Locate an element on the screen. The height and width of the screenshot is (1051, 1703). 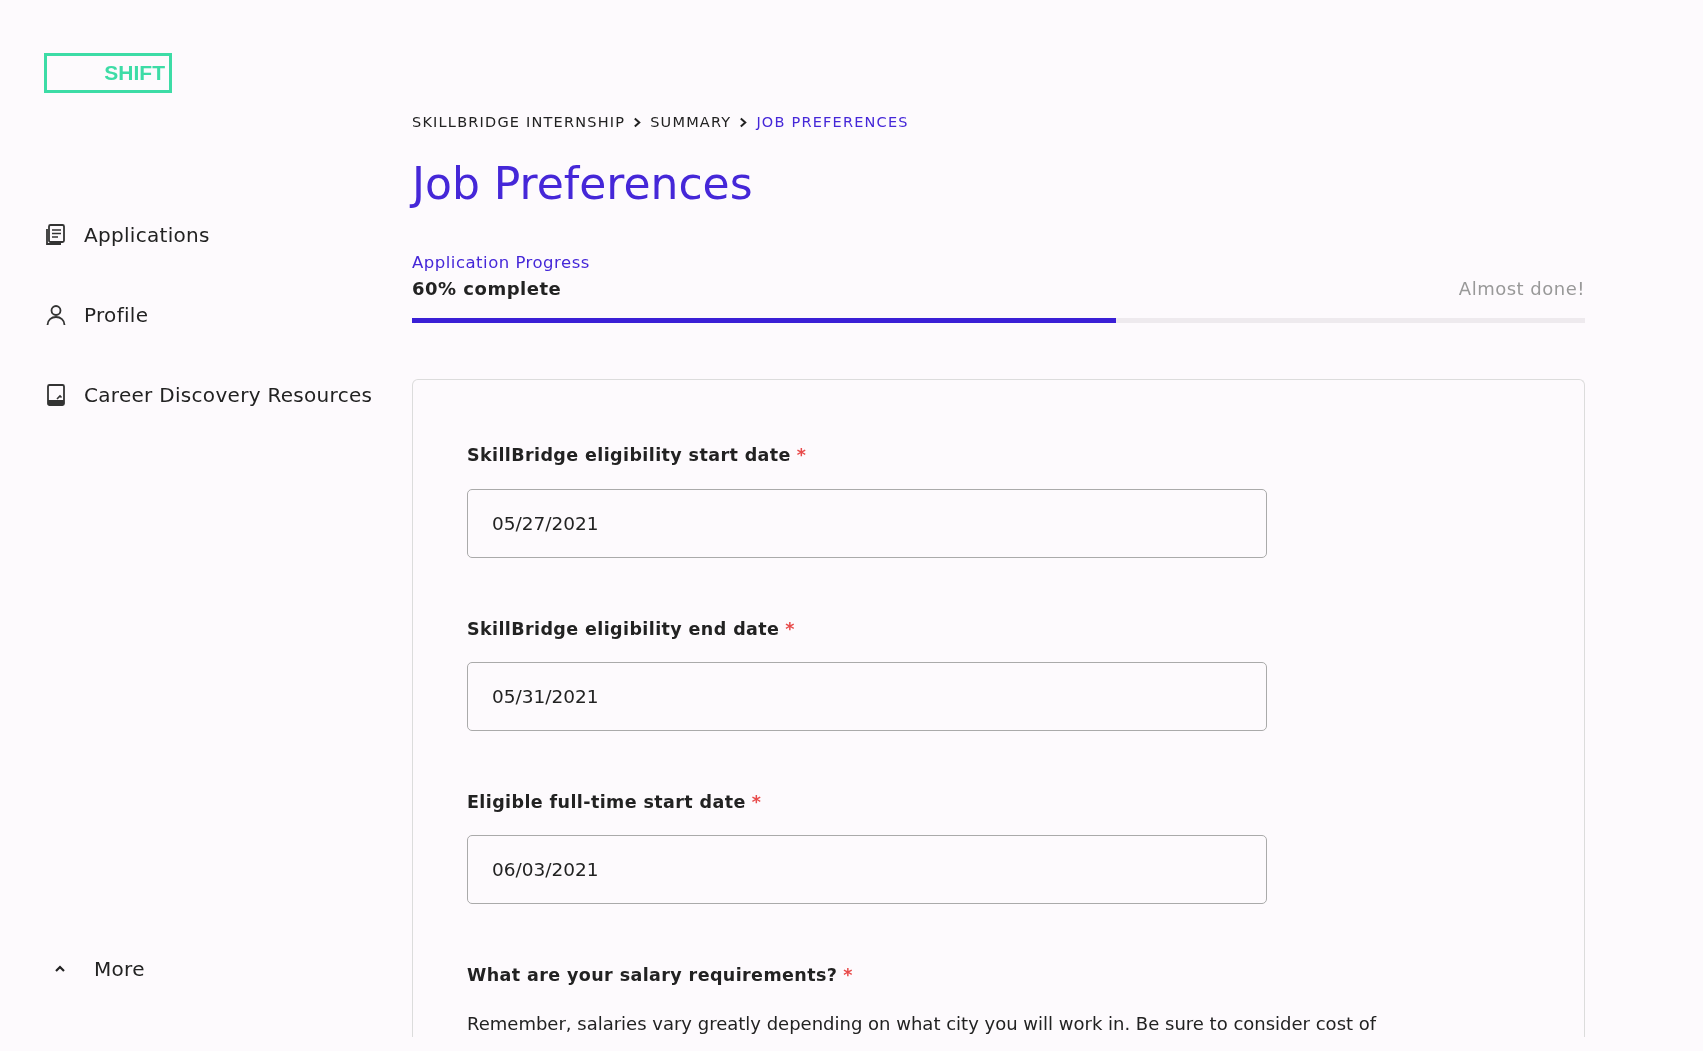
progress-note: Almost done! is located at coordinates (1521, 289).